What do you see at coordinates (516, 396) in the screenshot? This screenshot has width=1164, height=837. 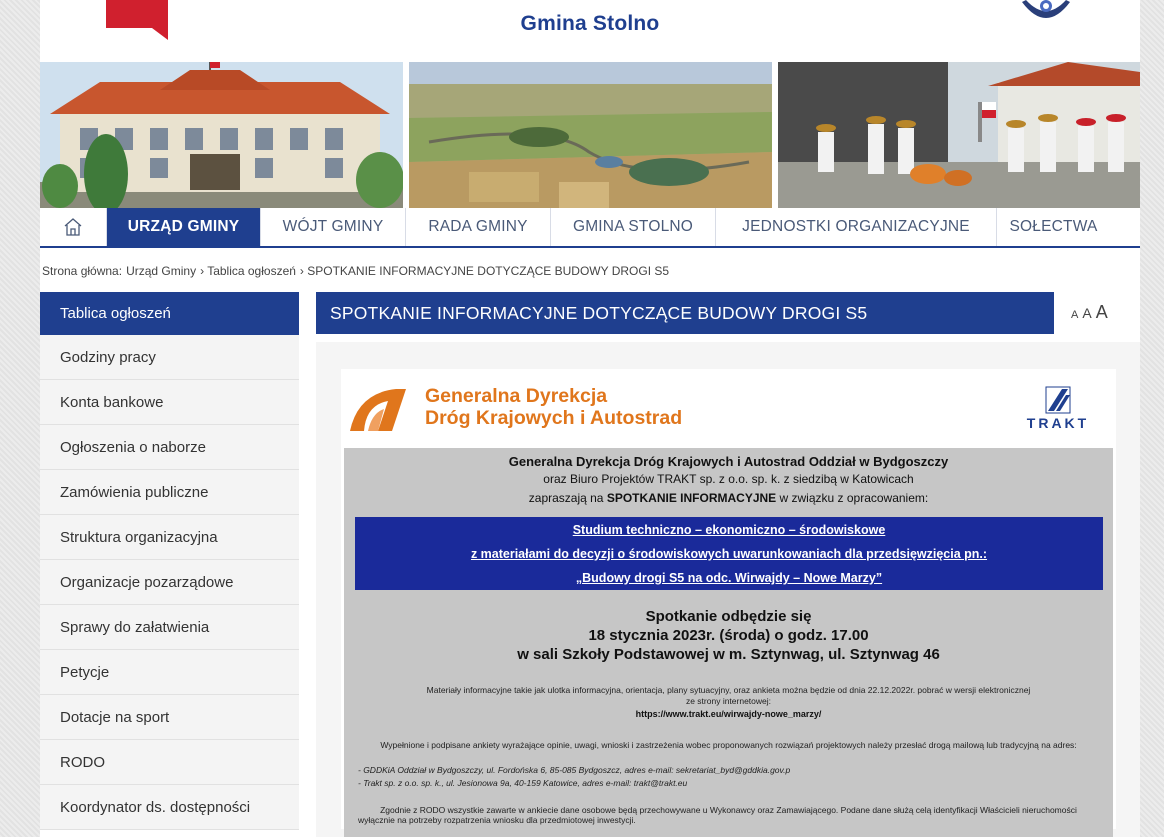 I see `gddkia-name-line1: Generalna Dyrekcja` at bounding box center [516, 396].